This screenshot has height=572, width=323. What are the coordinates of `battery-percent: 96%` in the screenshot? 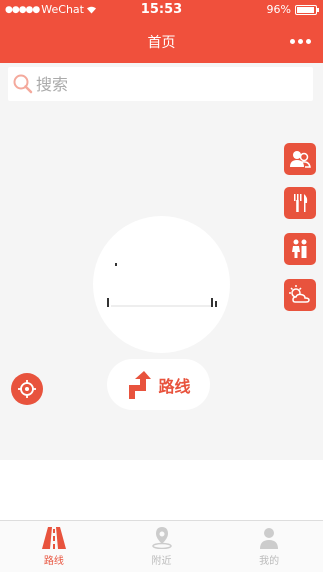 It's located at (278, 9).